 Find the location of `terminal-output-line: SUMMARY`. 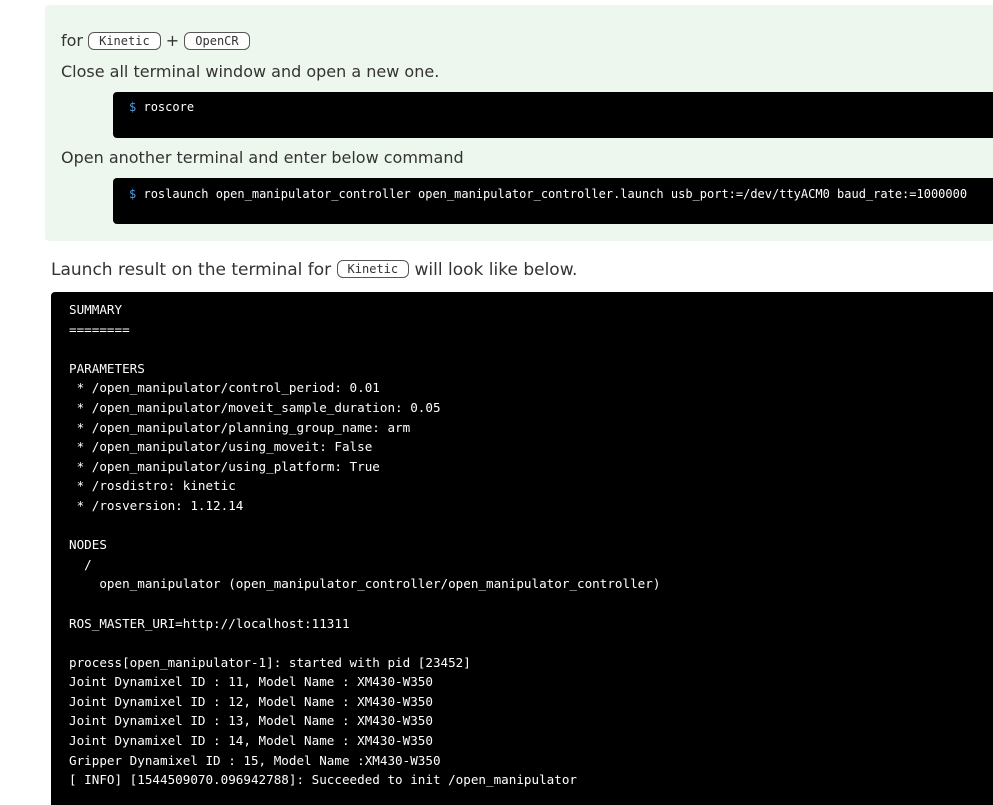

terminal-output-line: SUMMARY is located at coordinates (96, 309).